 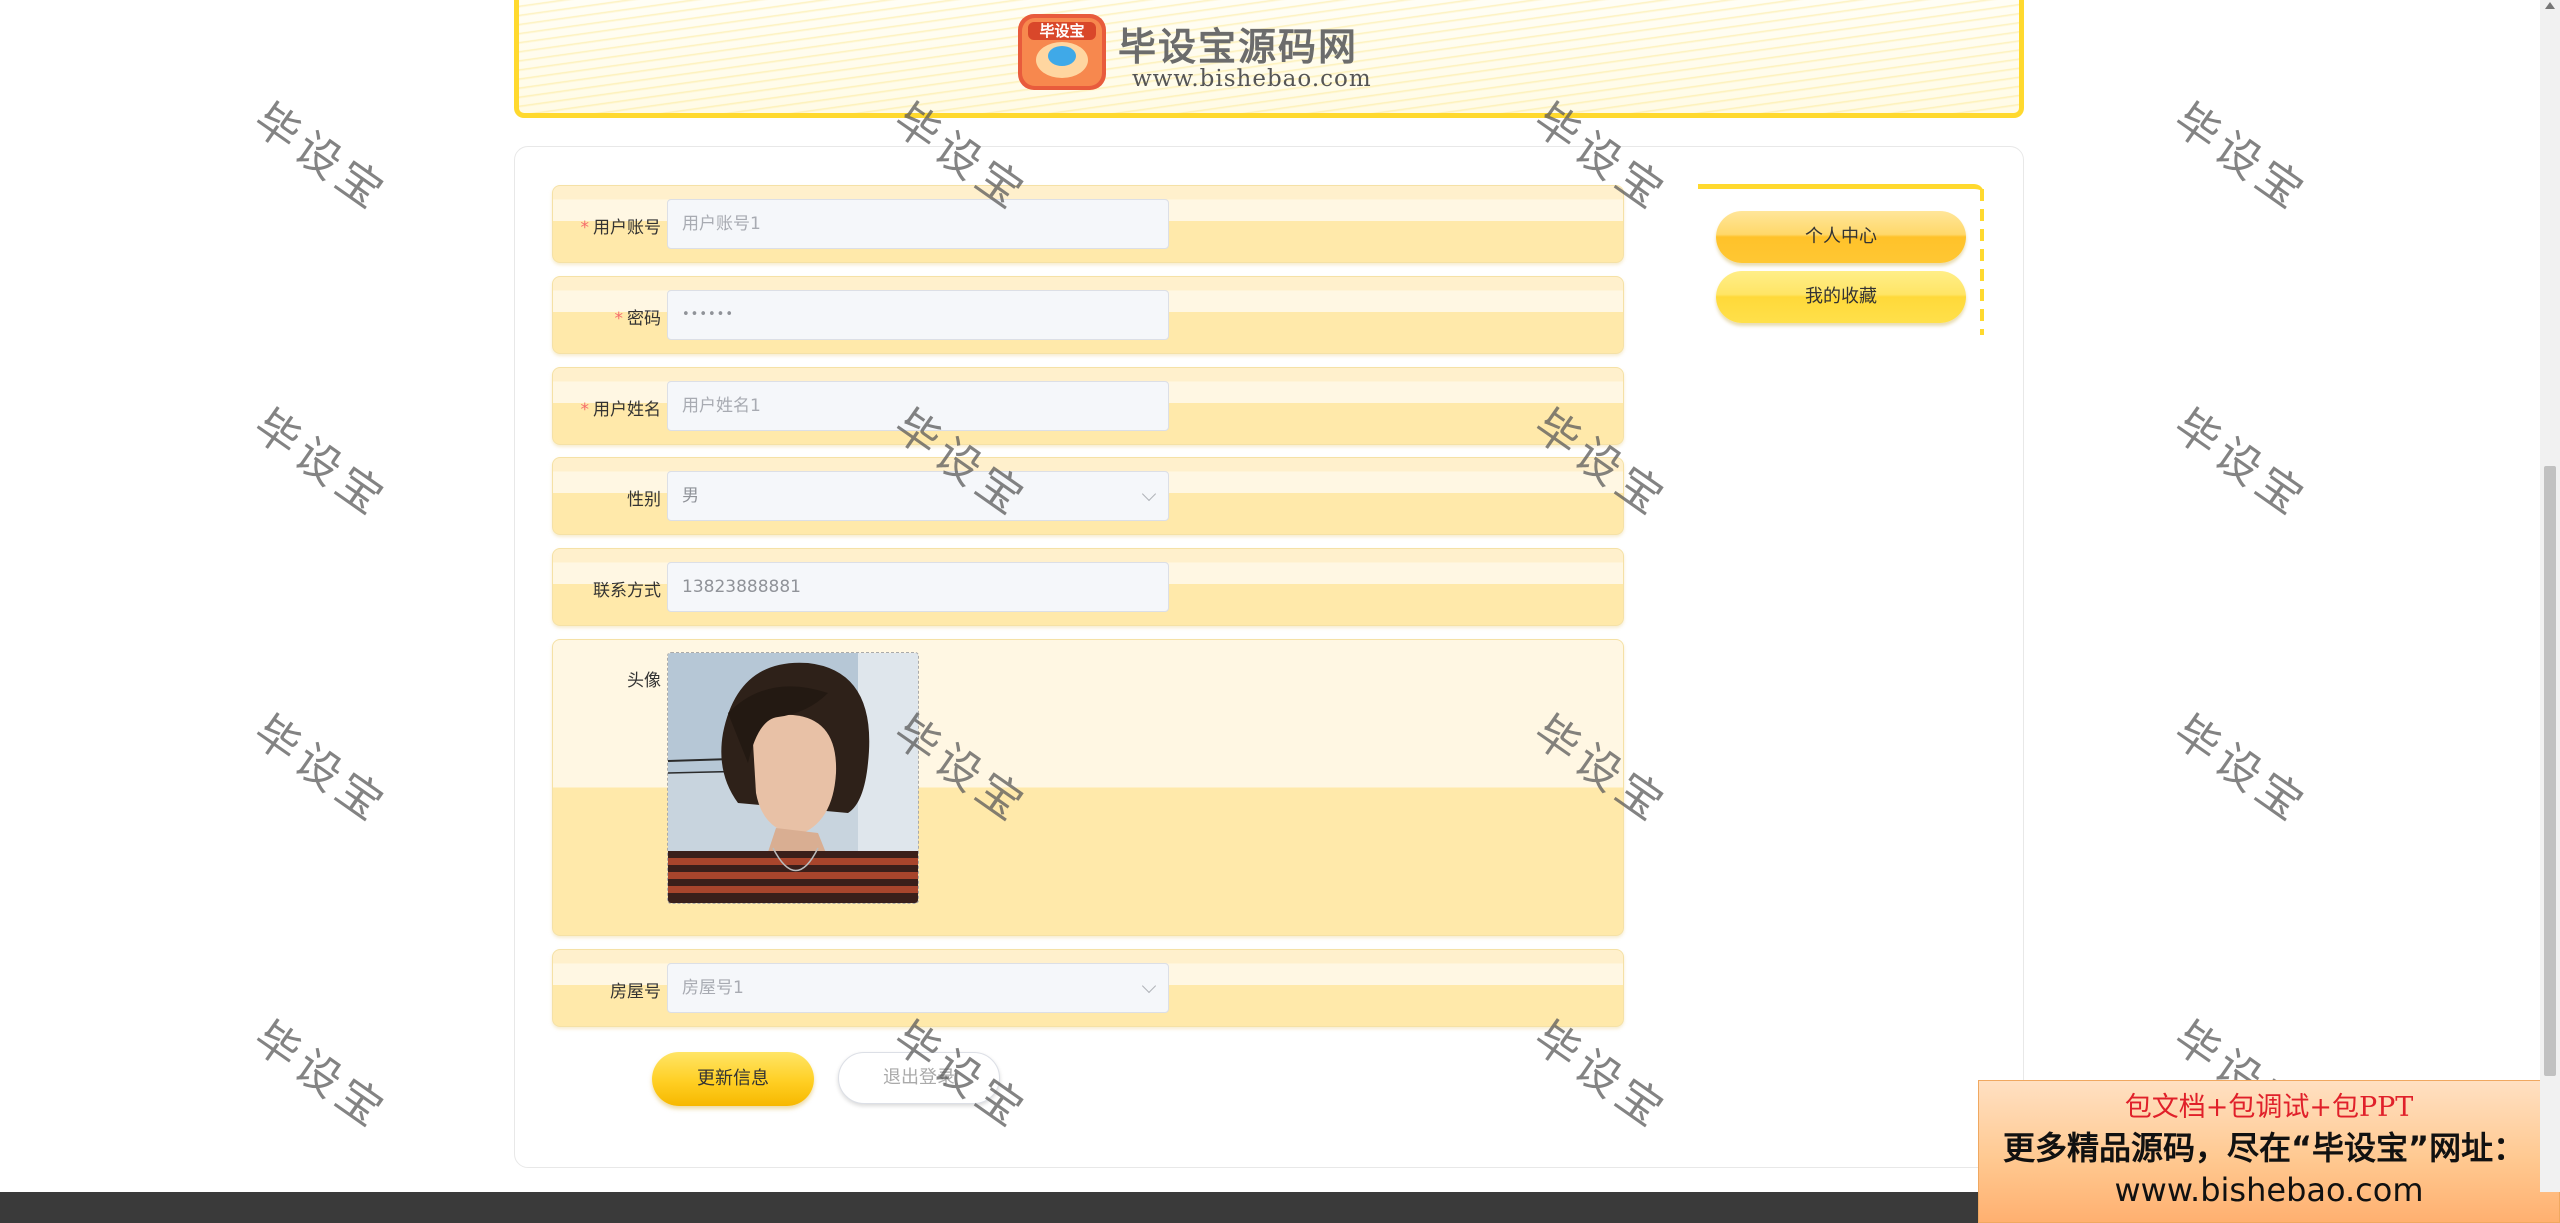 I want to click on logo-badge-icon: 毕设宝, so click(x=1062, y=52).